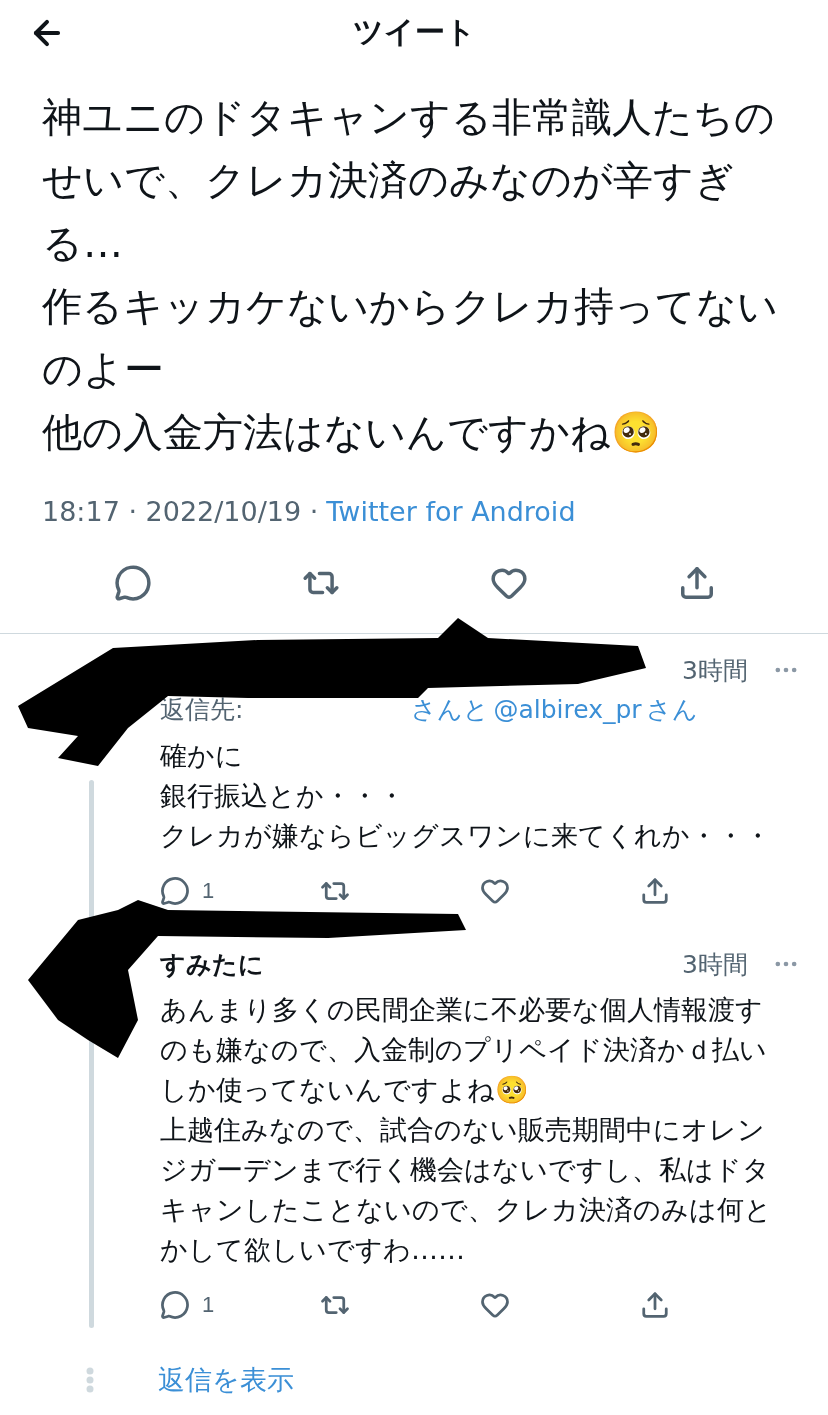 The width and height of the screenshot is (828, 1415). What do you see at coordinates (226, 1380) in the screenshot?
I see `show-replies-link: 返信を表示` at bounding box center [226, 1380].